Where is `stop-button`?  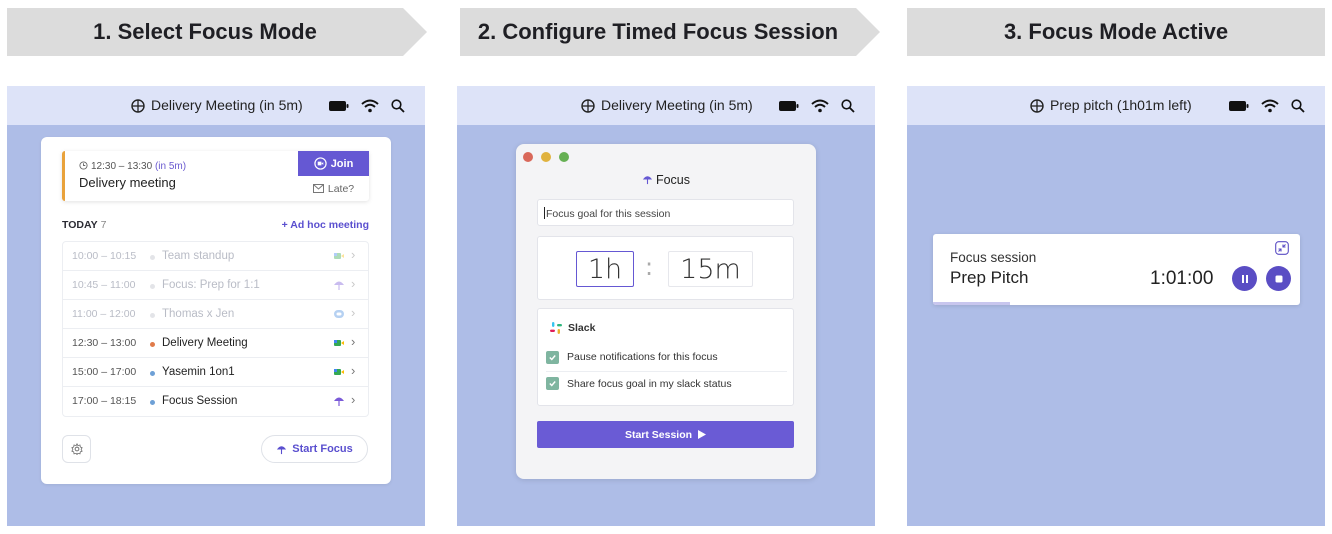 stop-button is located at coordinates (1278, 278).